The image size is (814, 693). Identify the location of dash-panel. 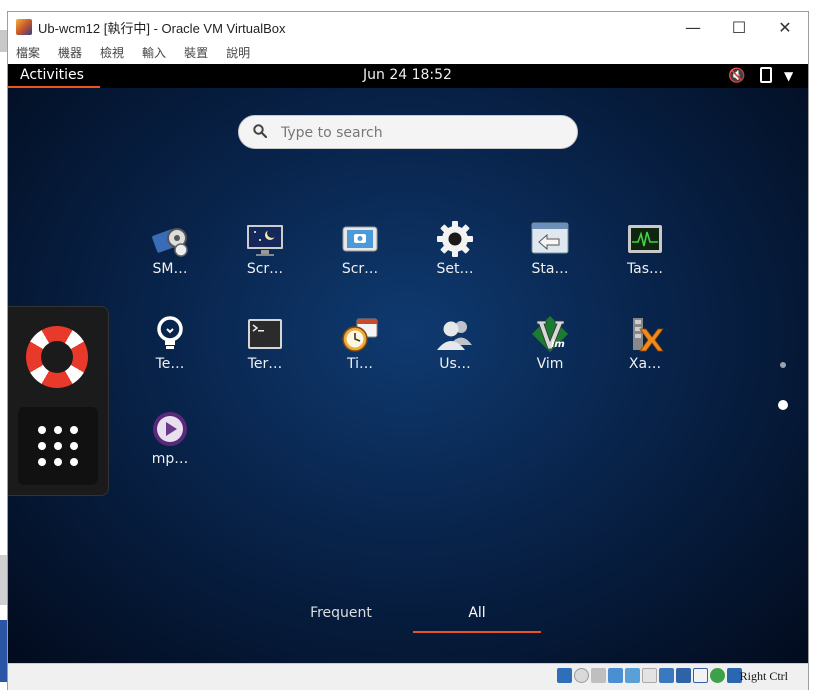
(58, 401).